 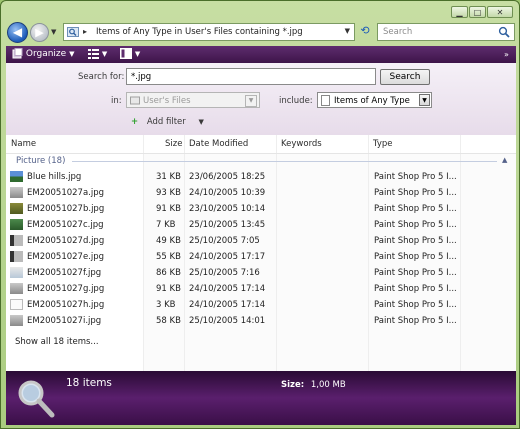 What do you see at coordinates (224, 241) in the screenshot?
I see `file-date: 25/10/2005 7:05` at bounding box center [224, 241].